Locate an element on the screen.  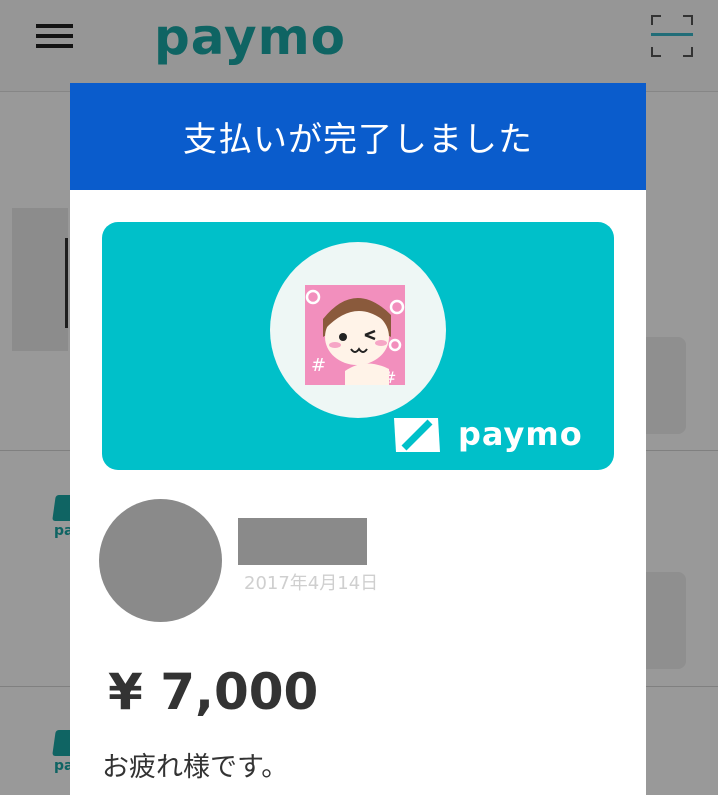
recipient-avatar: # # is located at coordinates (358, 330).